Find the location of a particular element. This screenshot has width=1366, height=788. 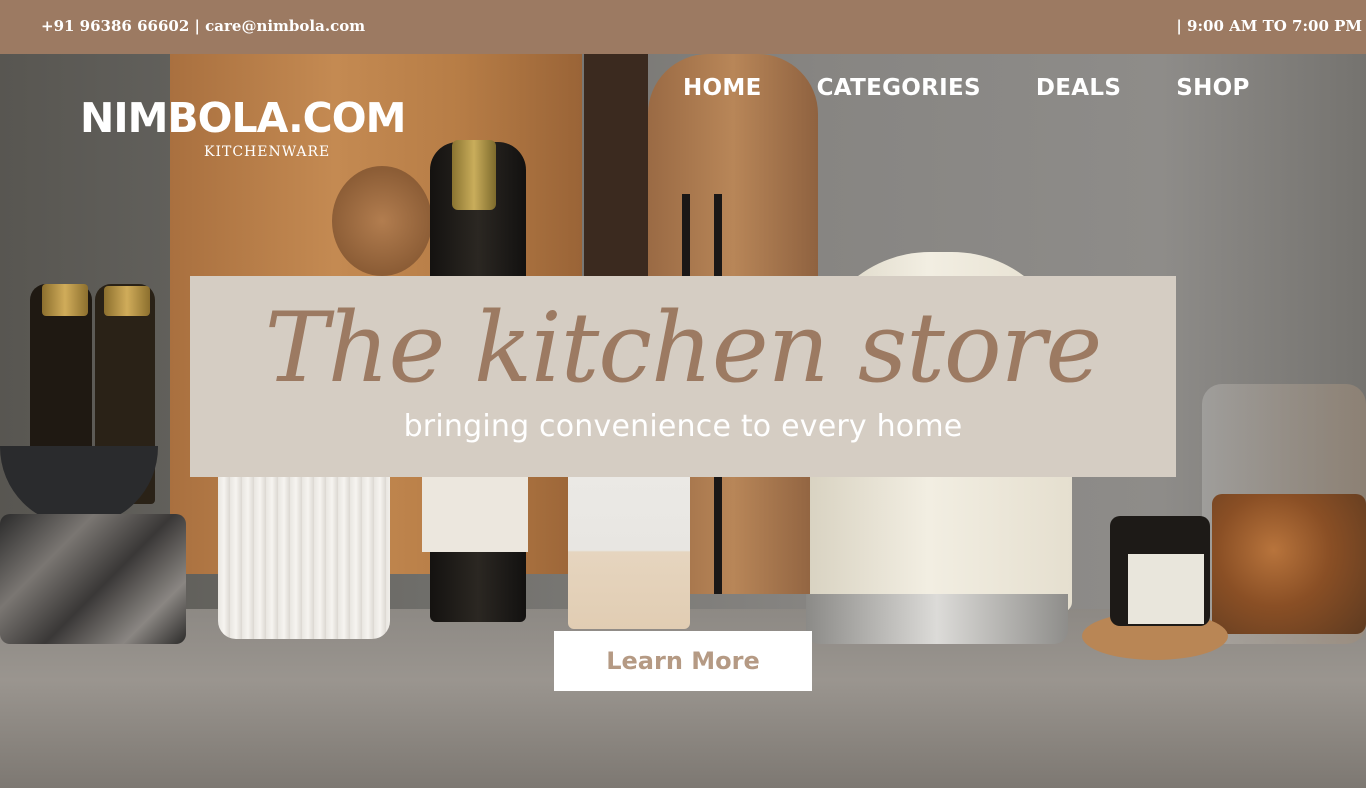

site-logo: NIMBOLA.COM KITCHENWARE is located at coordinates (260, 128).